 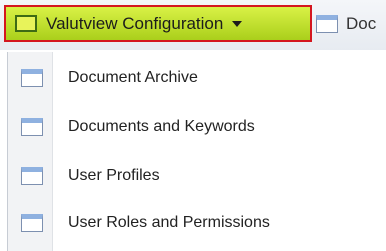 I want to click on menu-item-document-archive: Document Archive, so click(x=186, y=78).